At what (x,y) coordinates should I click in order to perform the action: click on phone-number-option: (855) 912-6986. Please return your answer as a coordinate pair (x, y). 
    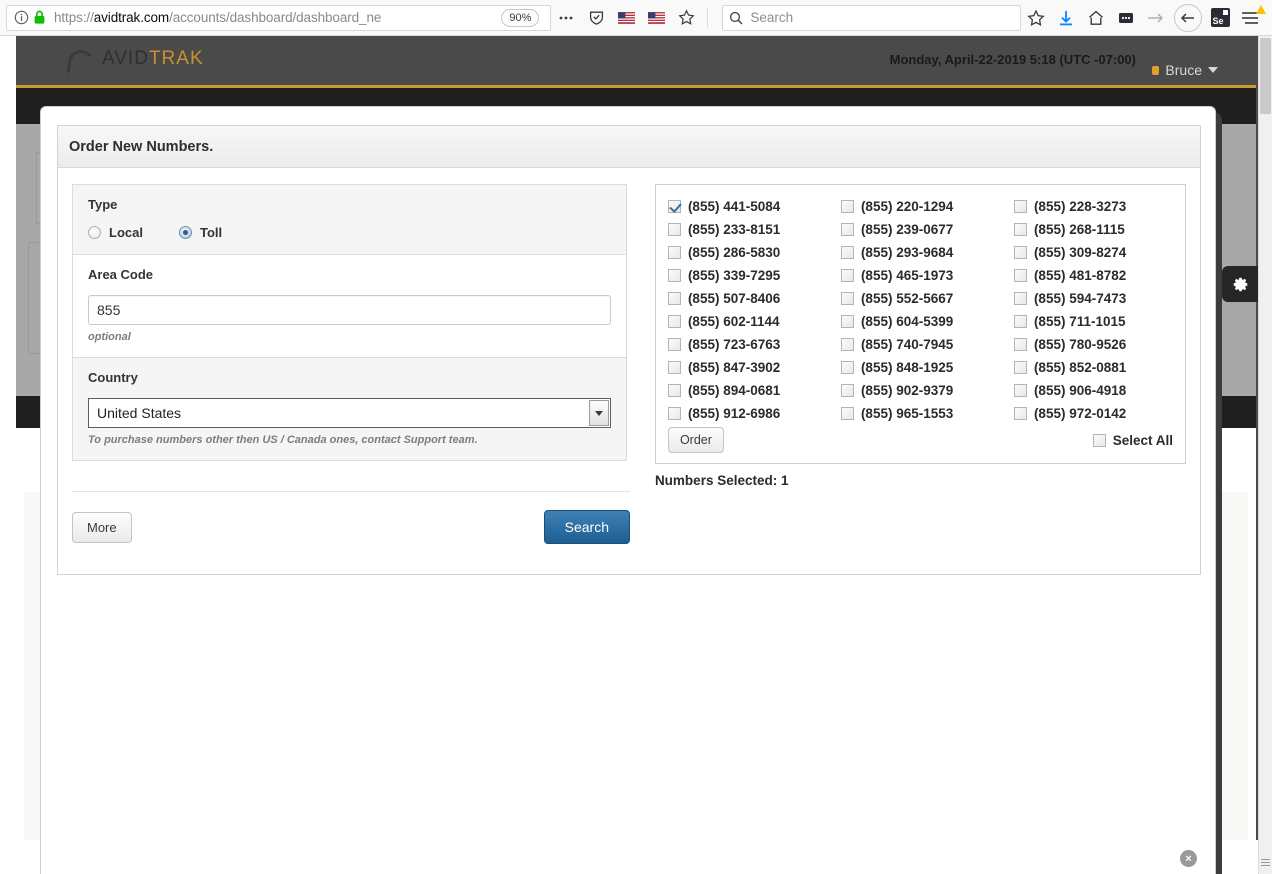
    Looking at the image, I should click on (754, 413).